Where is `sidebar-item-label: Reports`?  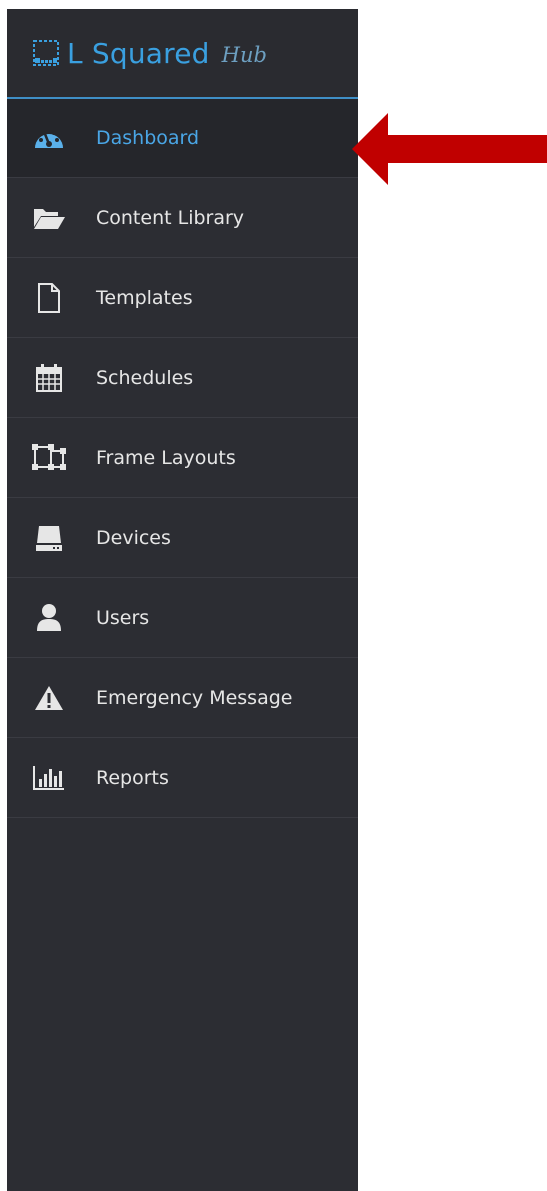 sidebar-item-label: Reports is located at coordinates (132, 777).